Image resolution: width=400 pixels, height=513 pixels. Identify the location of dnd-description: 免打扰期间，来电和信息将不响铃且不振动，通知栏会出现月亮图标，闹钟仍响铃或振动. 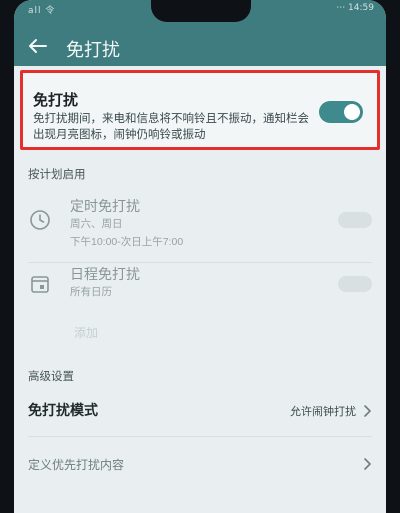
(171, 127).